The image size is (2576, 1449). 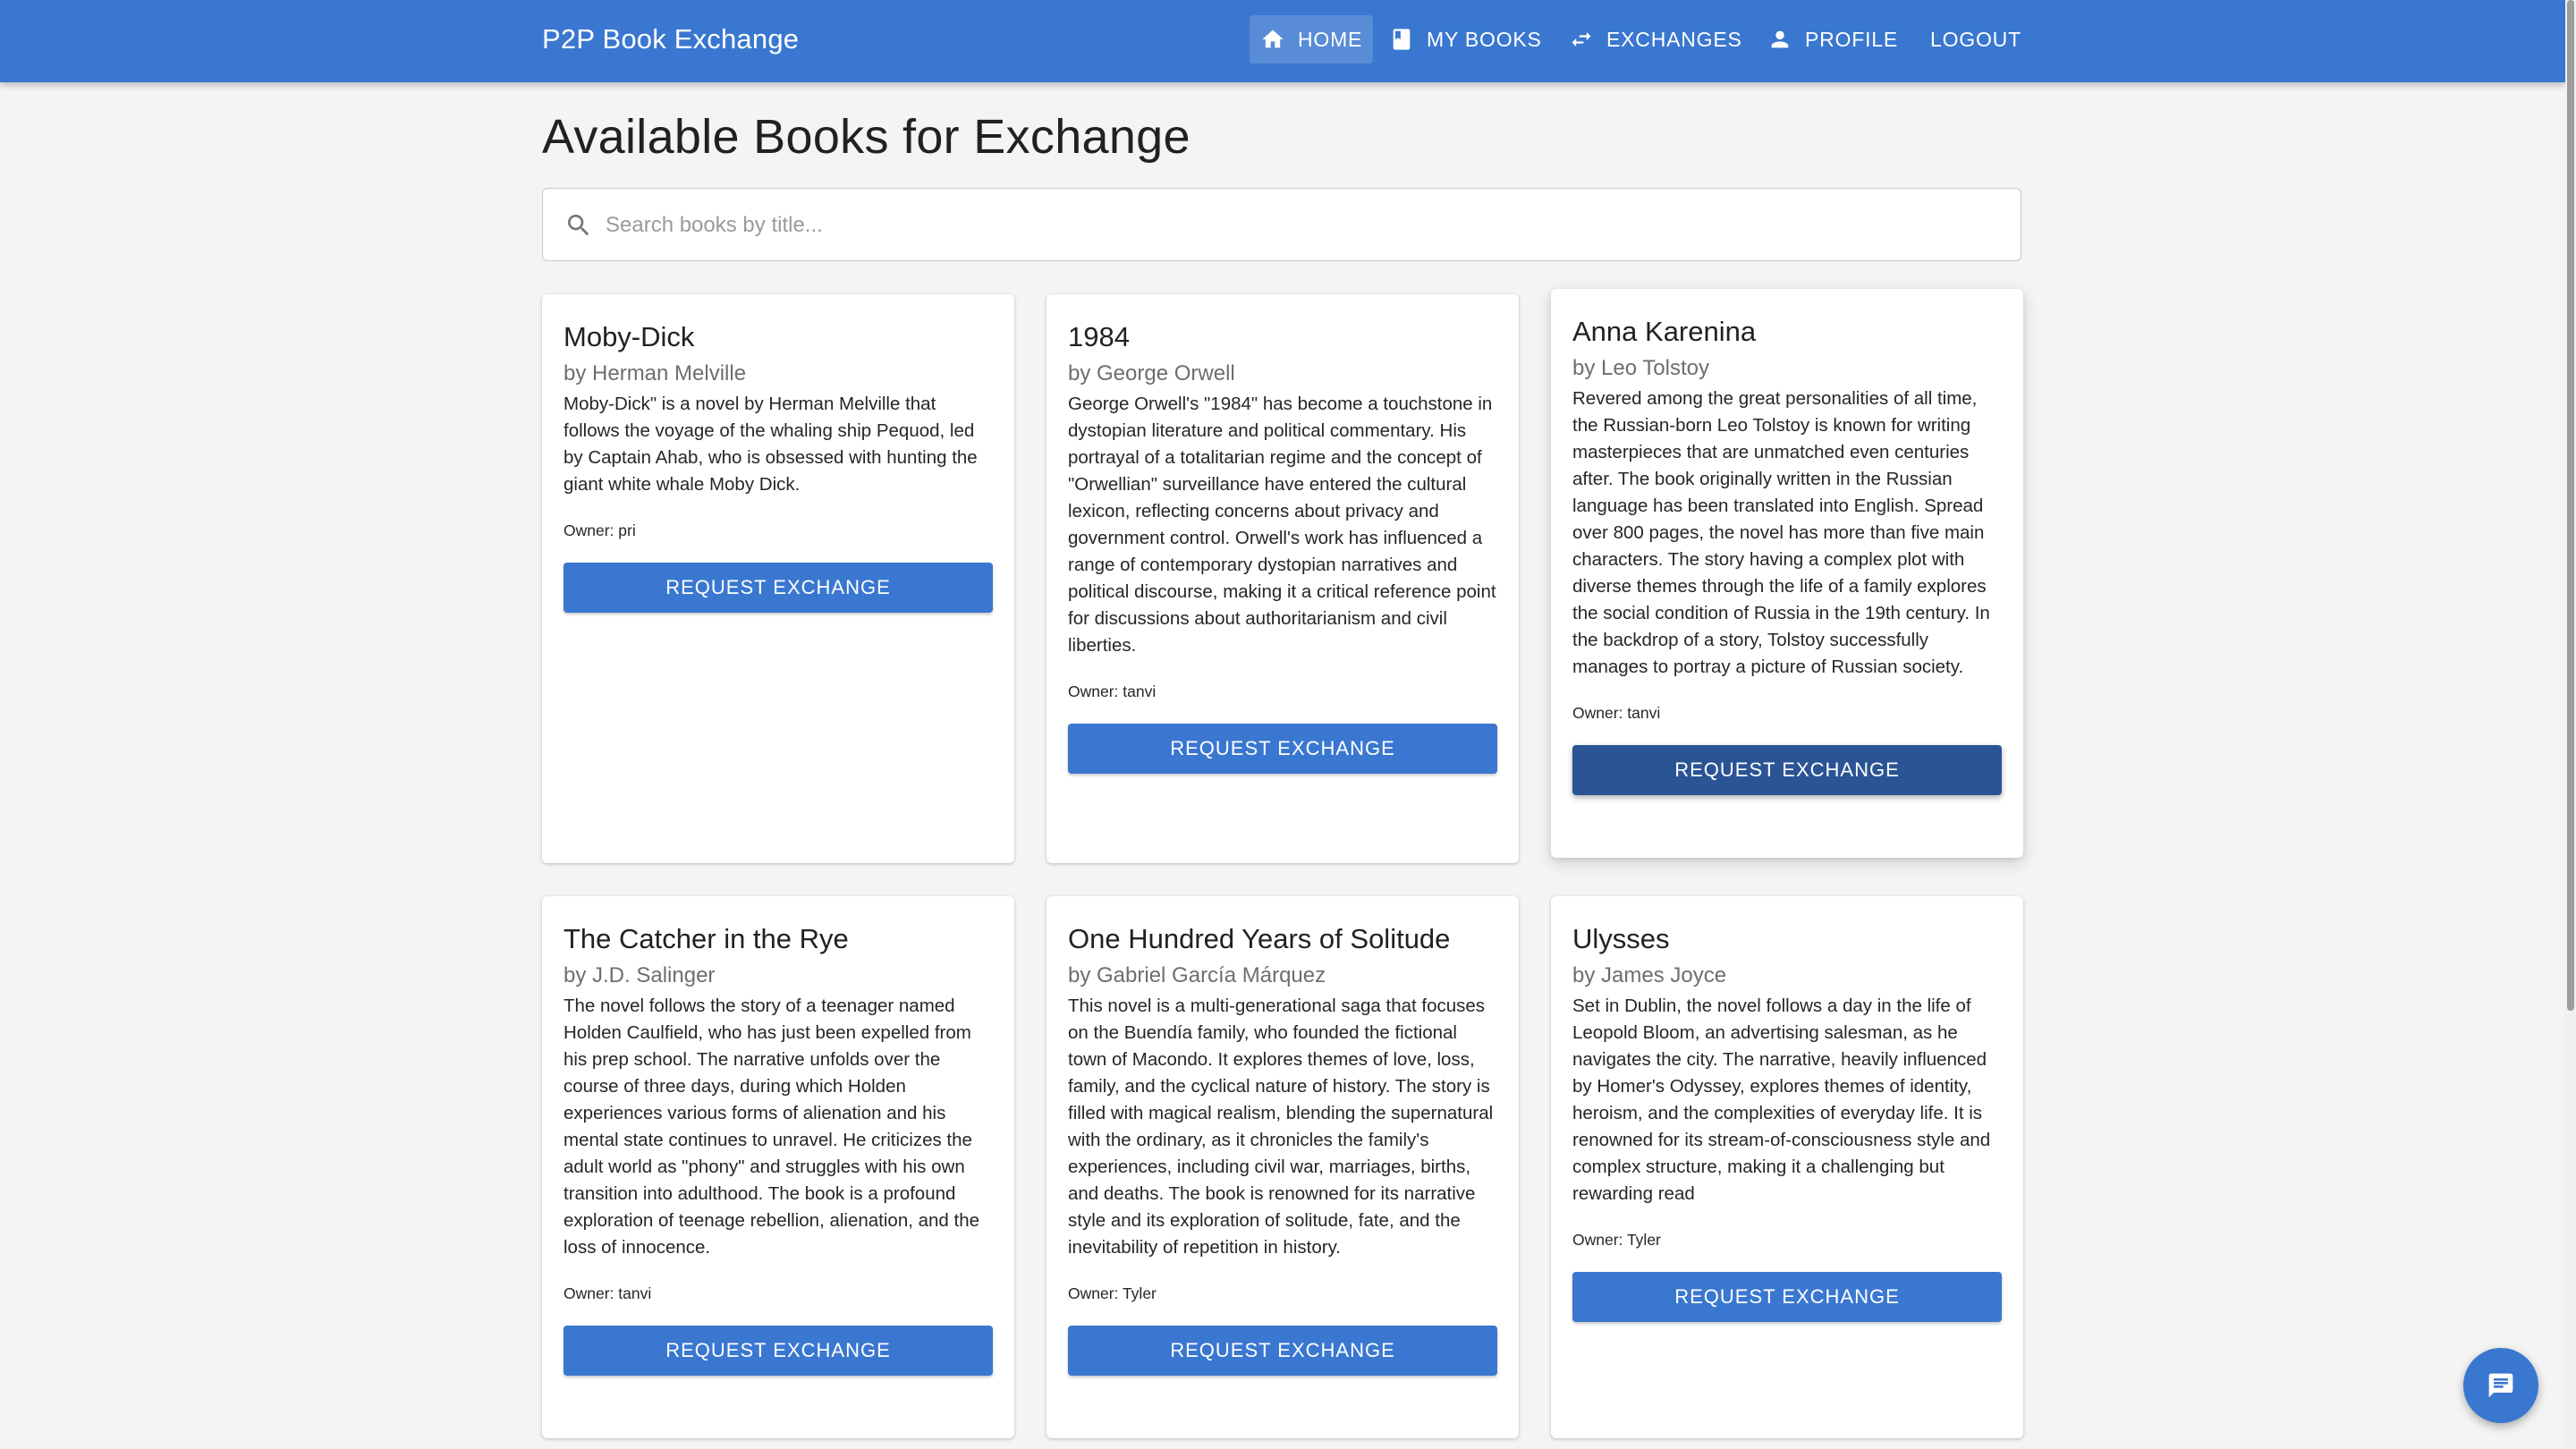 What do you see at coordinates (1303, 225) in the screenshot?
I see `search-input` at bounding box center [1303, 225].